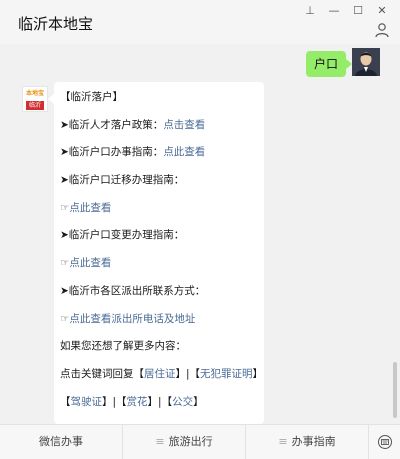 The height and width of the screenshot is (459, 400). I want to click on close-button: ✕, so click(382, 10).